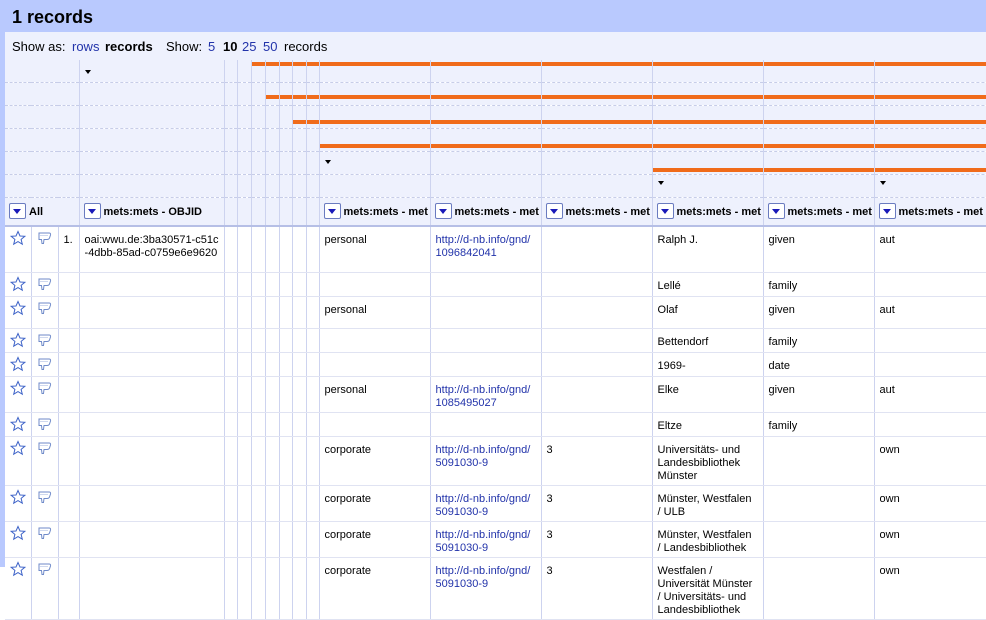 Image resolution: width=986 pixels, height=620 pixels. I want to click on name-part-cell: Lellé, so click(708, 284).